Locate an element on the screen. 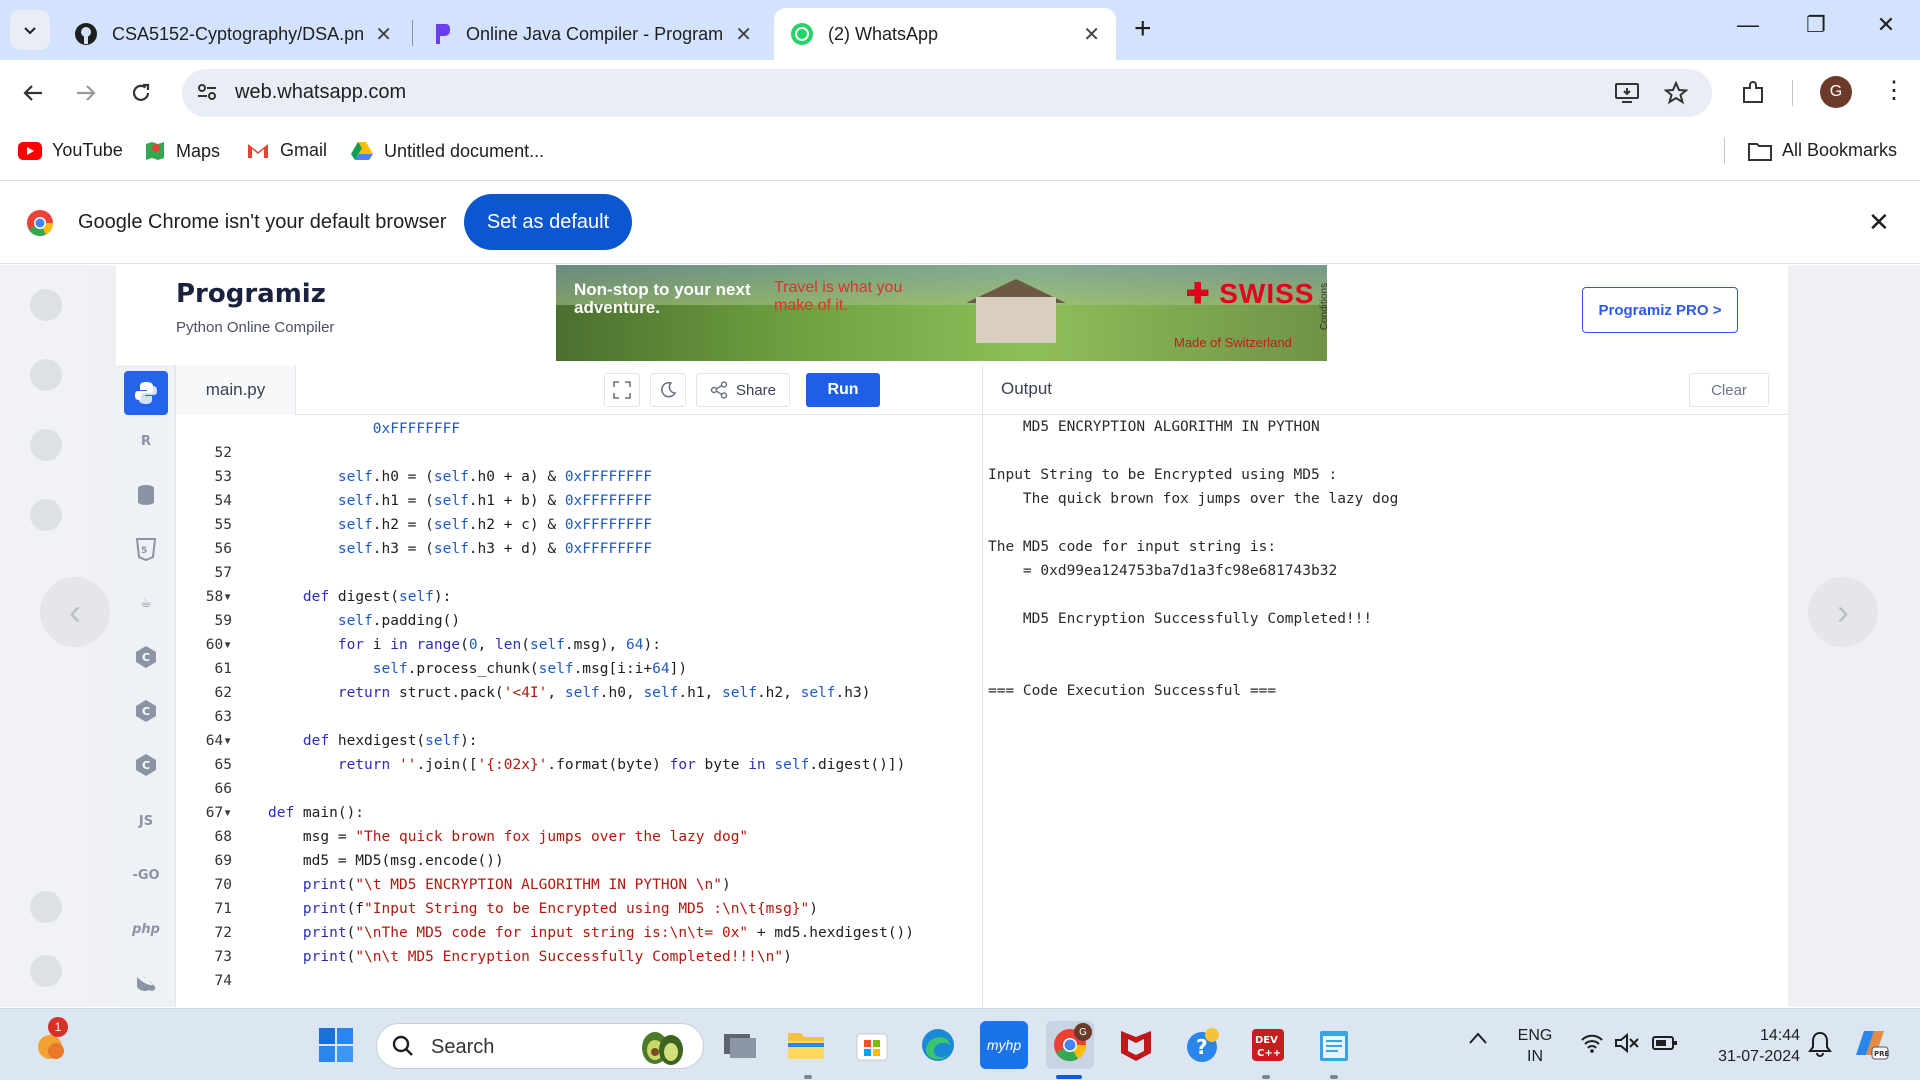  tab-github: CSA5152-Cyptography/DSA.pn ✕ is located at coordinates (233, 34).